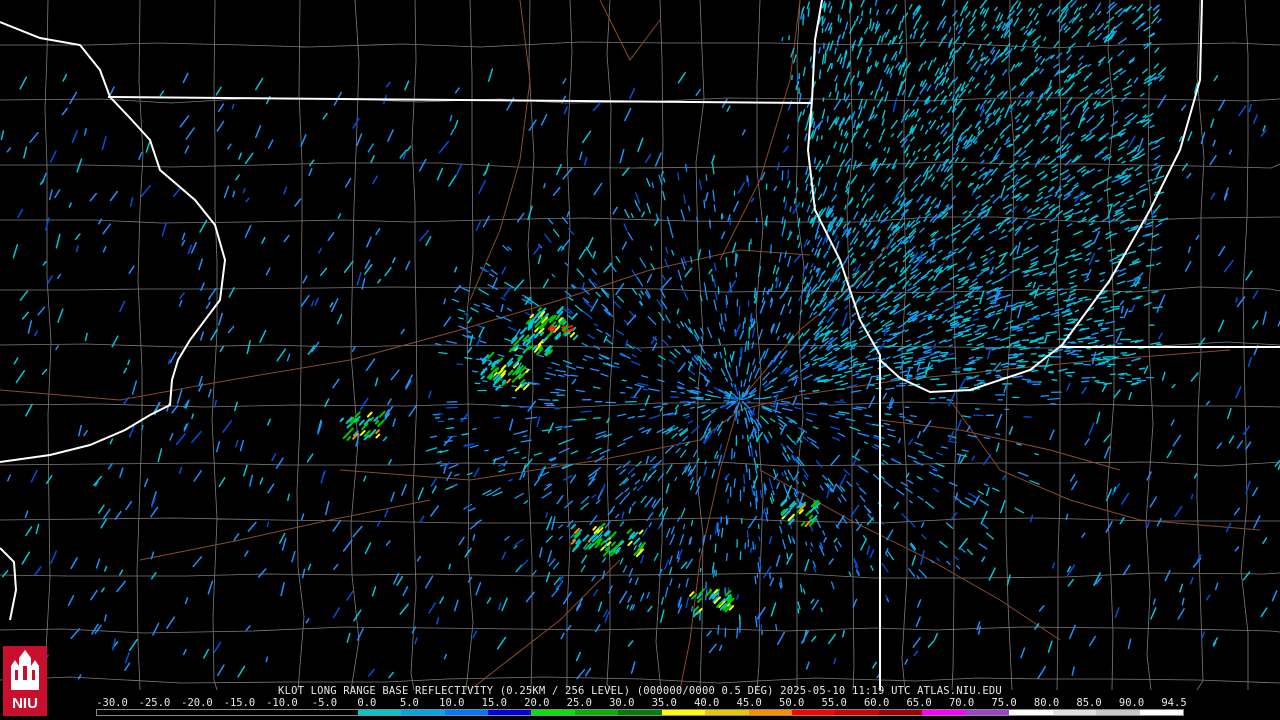  Describe the element at coordinates (579, 703) in the screenshot. I see `colorbar-tick-label: 25.0` at that location.